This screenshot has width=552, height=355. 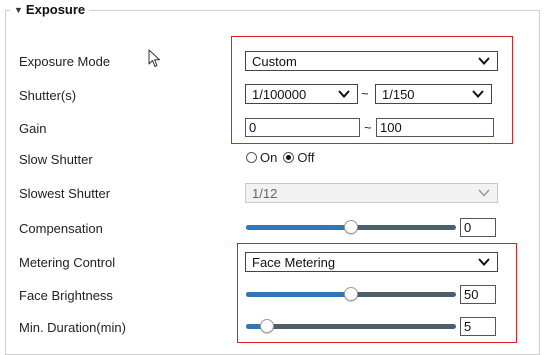 I want to click on face-brightness-label: Face Brightness, so click(x=66, y=295).